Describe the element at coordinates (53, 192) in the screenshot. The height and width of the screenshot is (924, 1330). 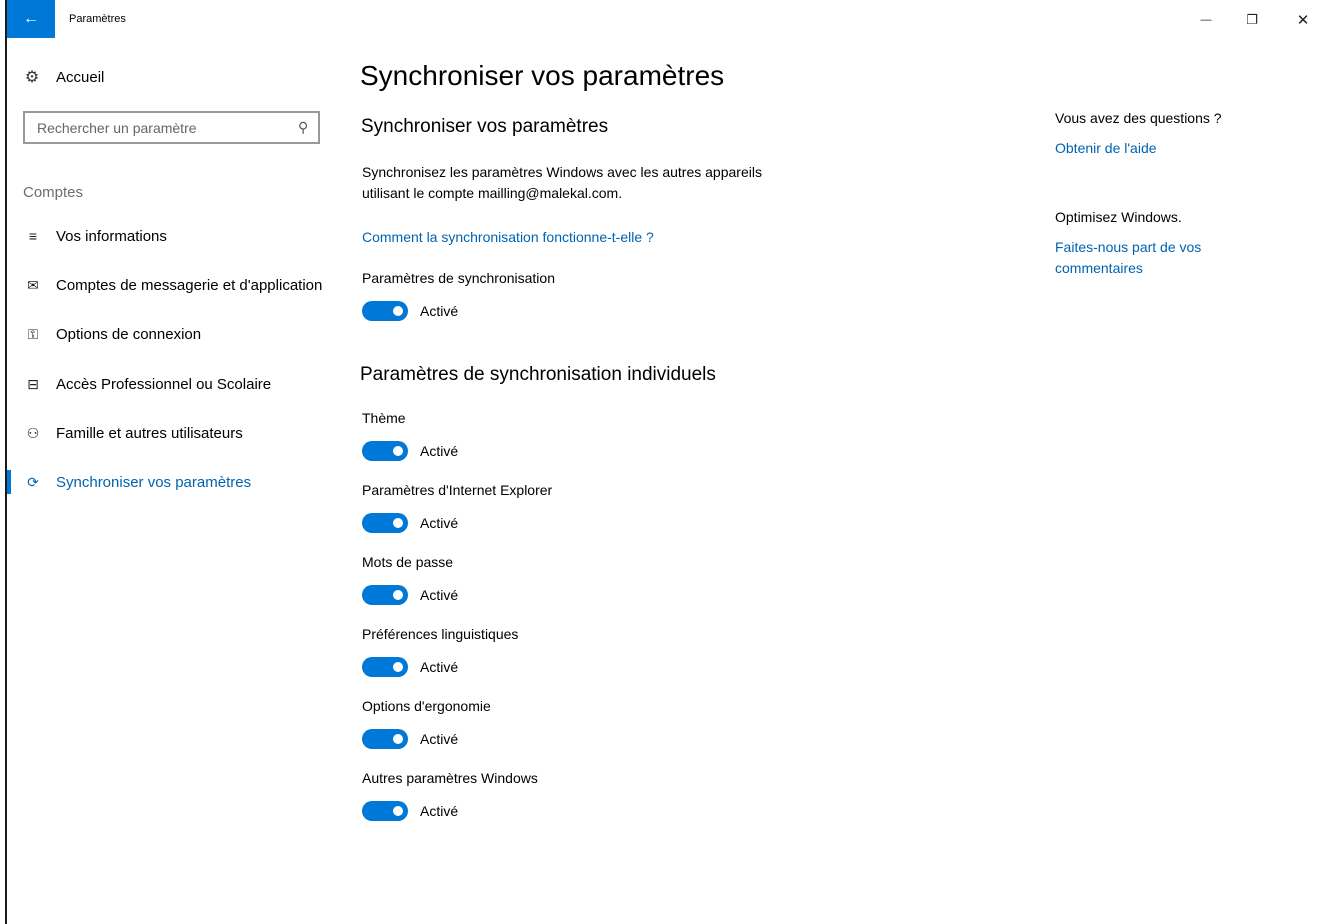
I see `sidebar-section-header: Comptes` at that location.